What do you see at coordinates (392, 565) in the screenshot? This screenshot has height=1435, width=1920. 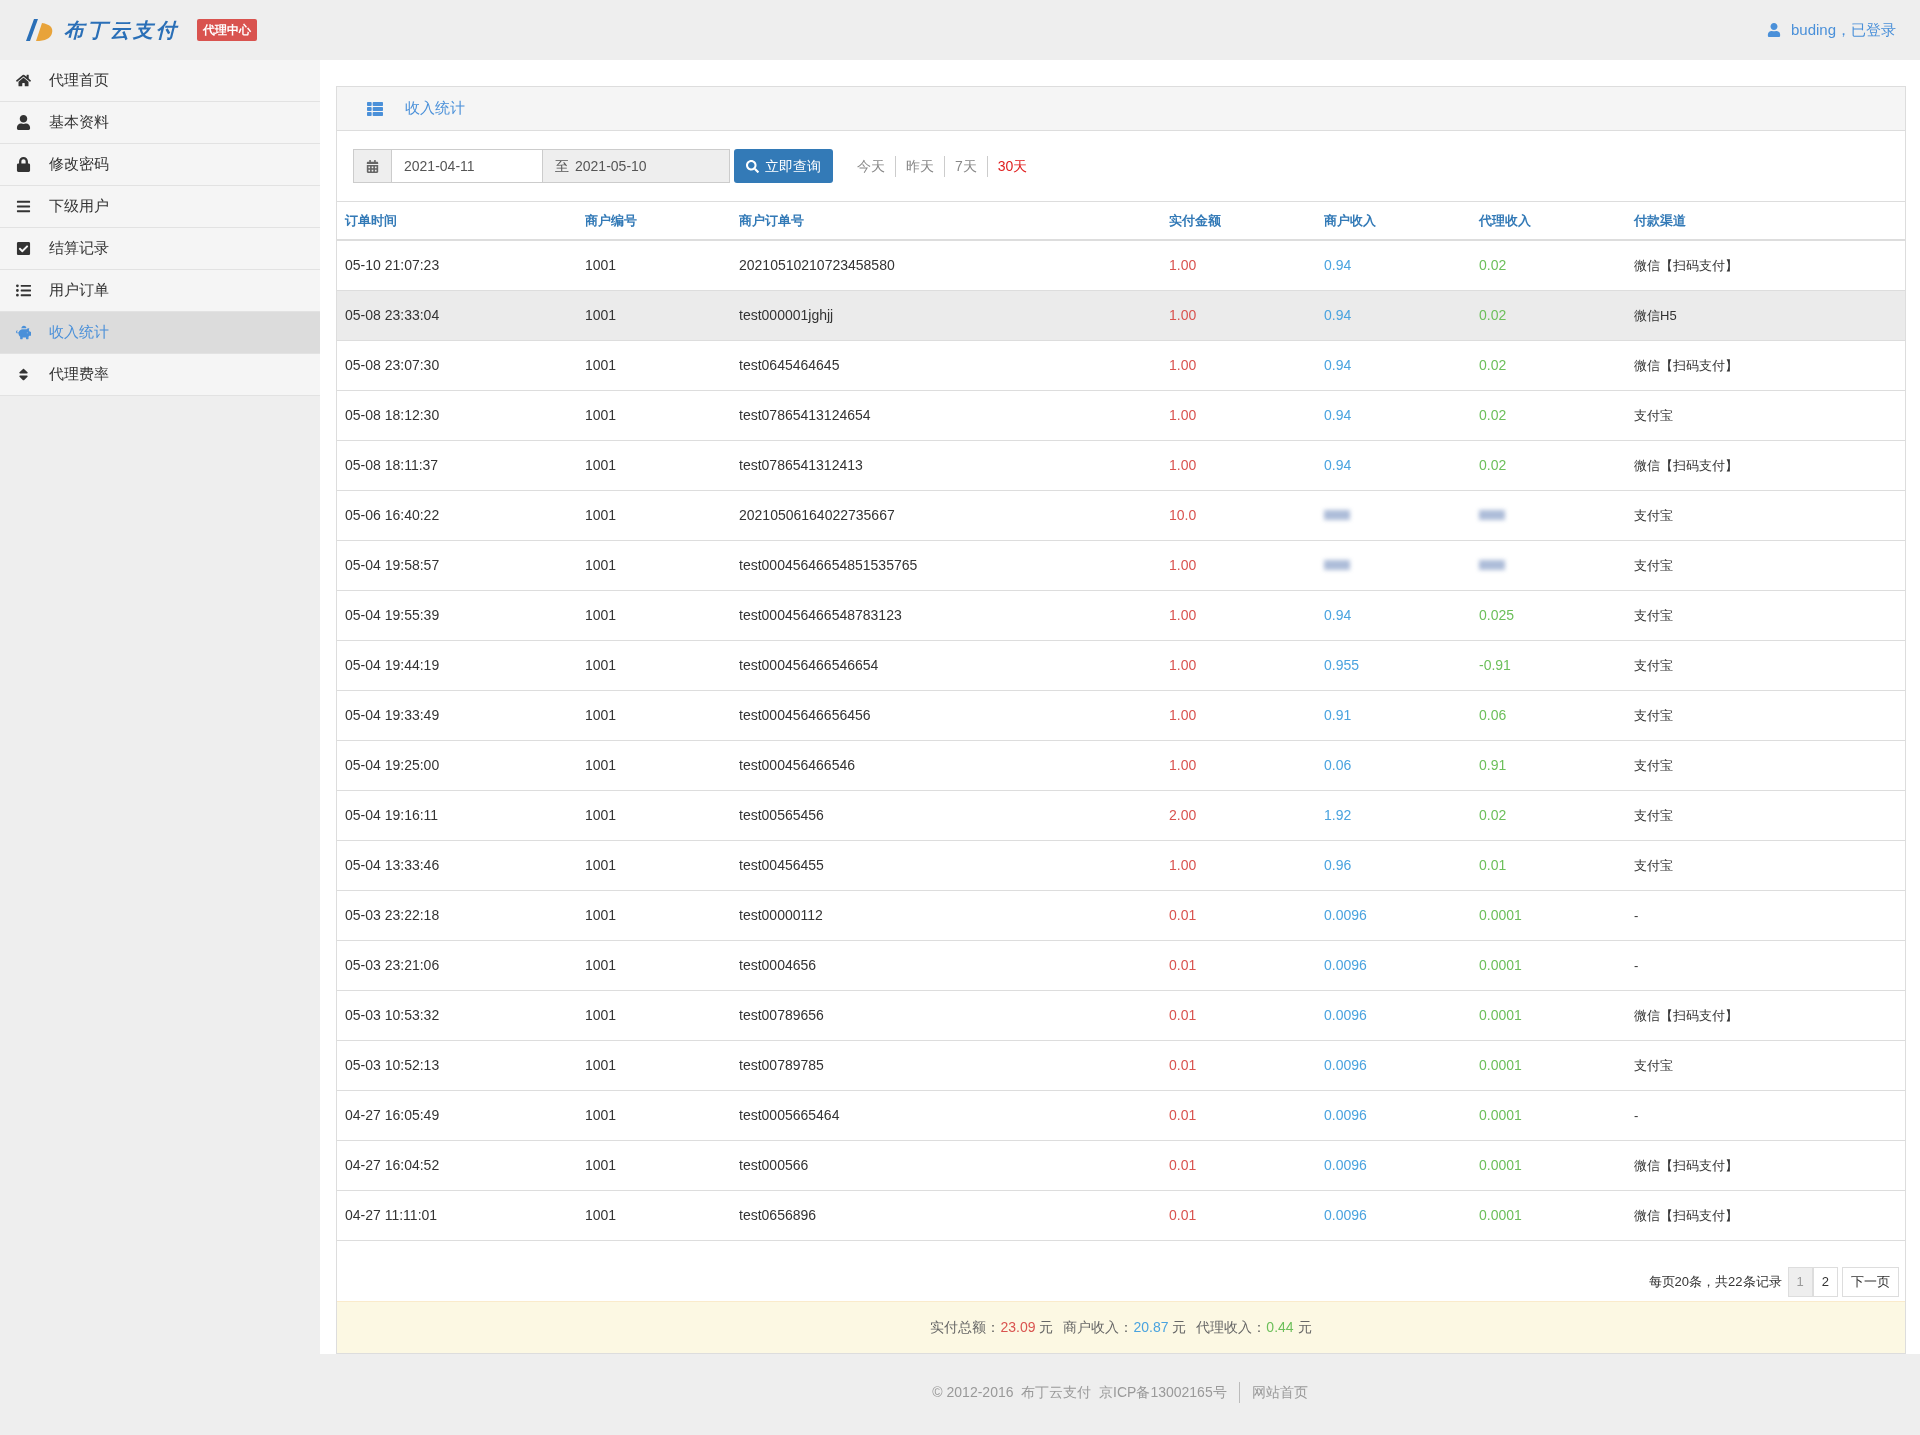 I see `table-cell-text: 05-04 19:58:57` at bounding box center [392, 565].